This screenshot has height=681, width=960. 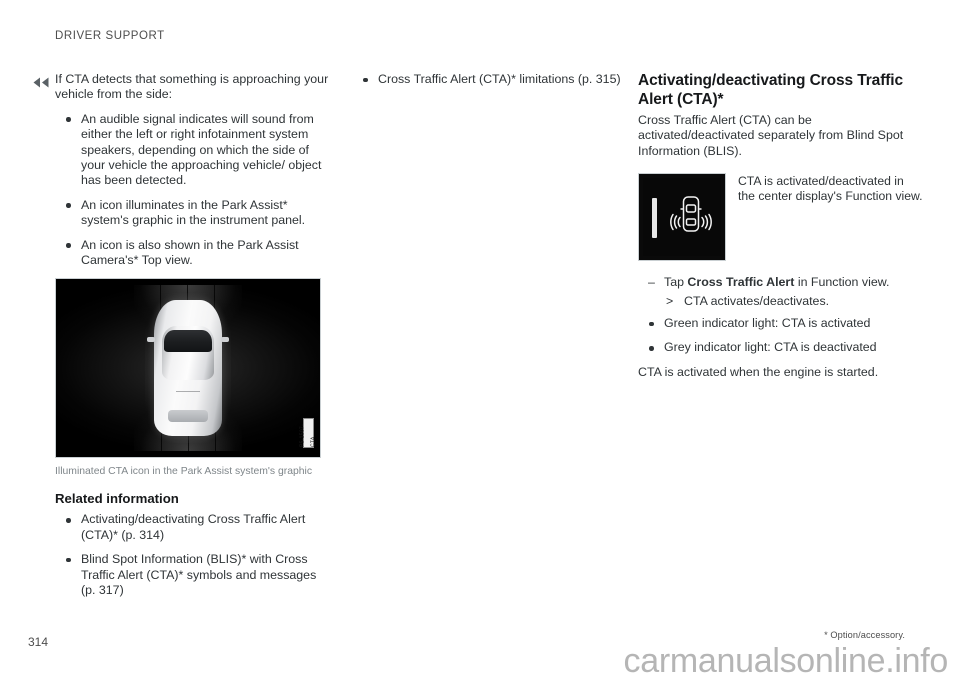 I want to click on vehicle-top-view-icon, so click(x=188, y=368).